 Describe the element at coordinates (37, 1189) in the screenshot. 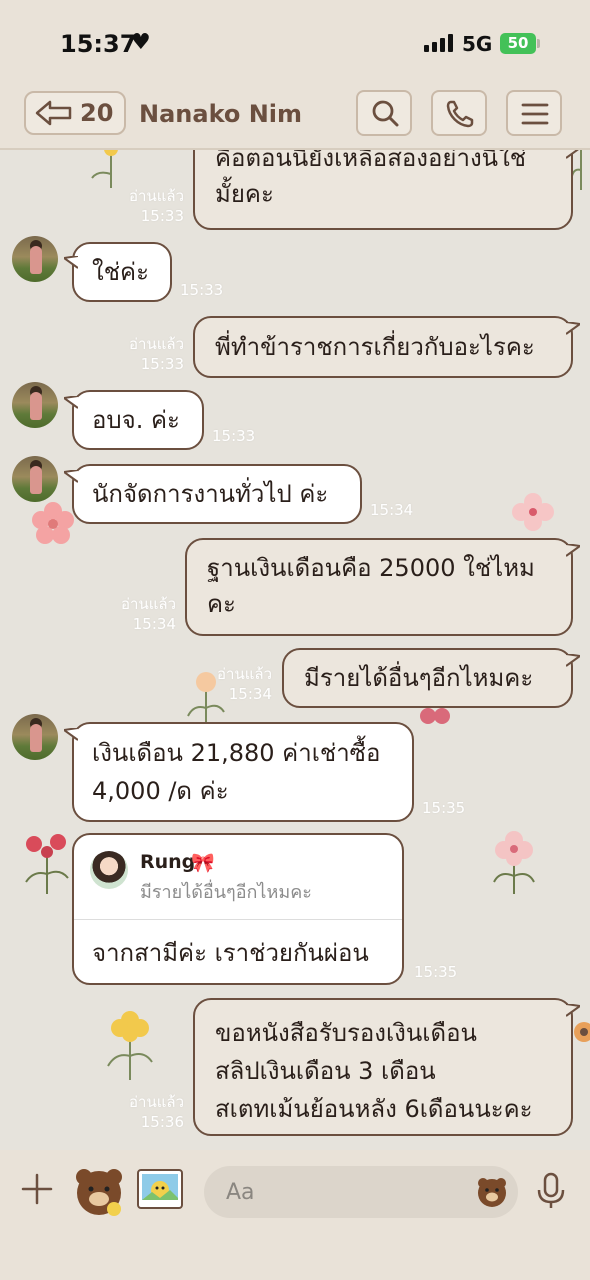

I see `plus-icon` at that location.